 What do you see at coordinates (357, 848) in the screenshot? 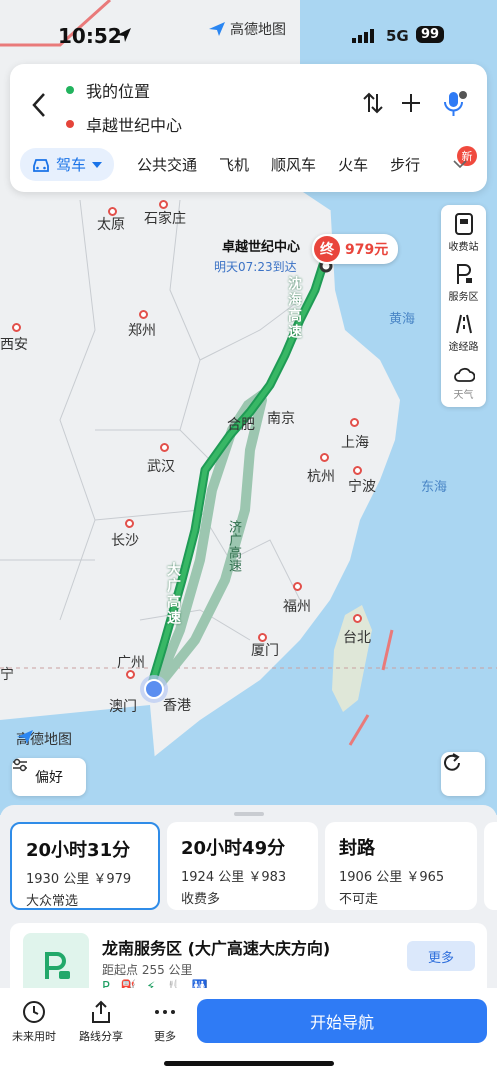
I see `route-time: 封路` at bounding box center [357, 848].